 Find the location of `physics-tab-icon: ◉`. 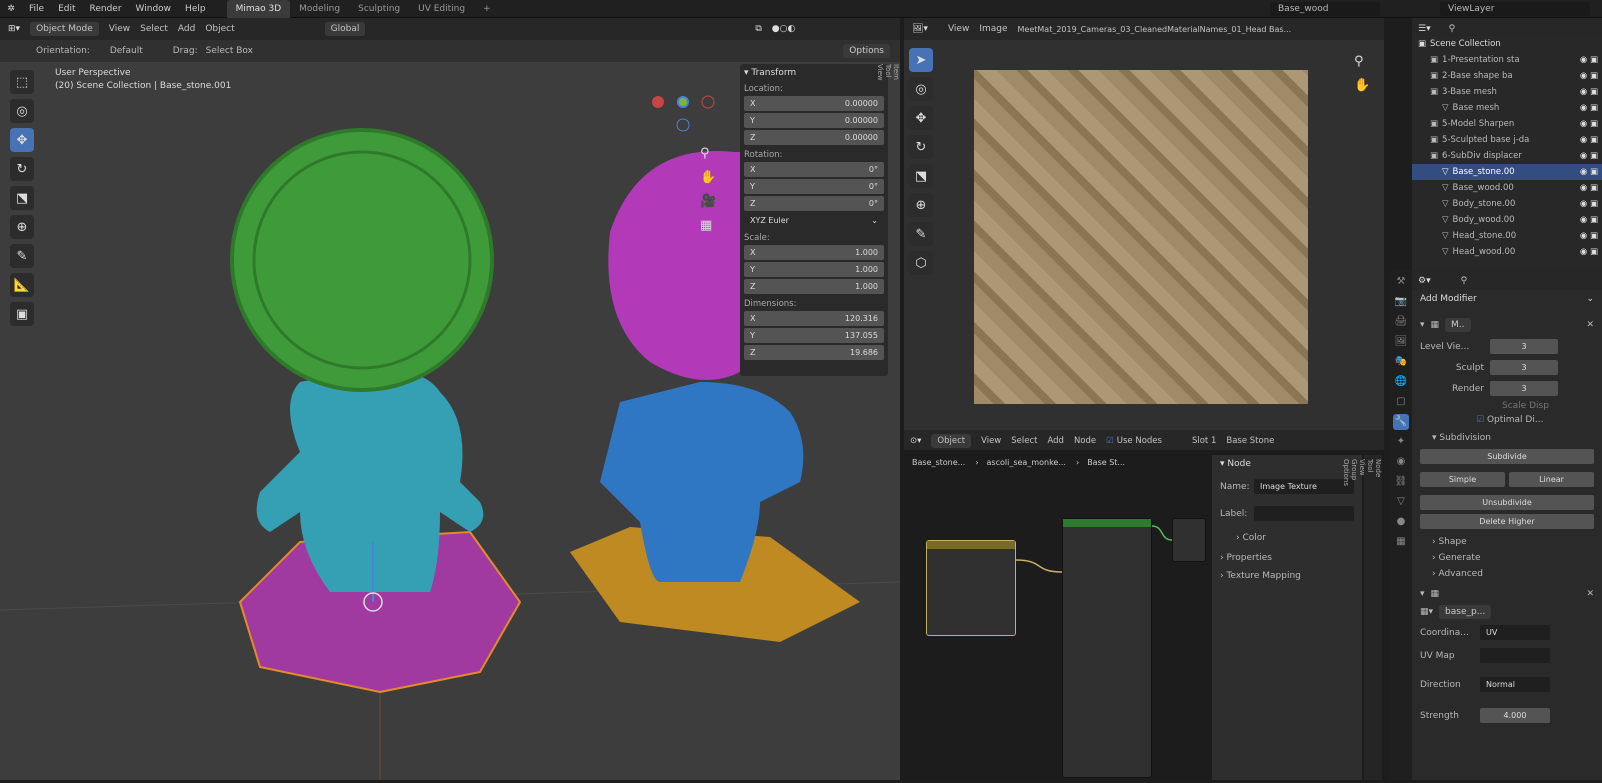

physics-tab-icon: ◉ is located at coordinates (1401, 462).